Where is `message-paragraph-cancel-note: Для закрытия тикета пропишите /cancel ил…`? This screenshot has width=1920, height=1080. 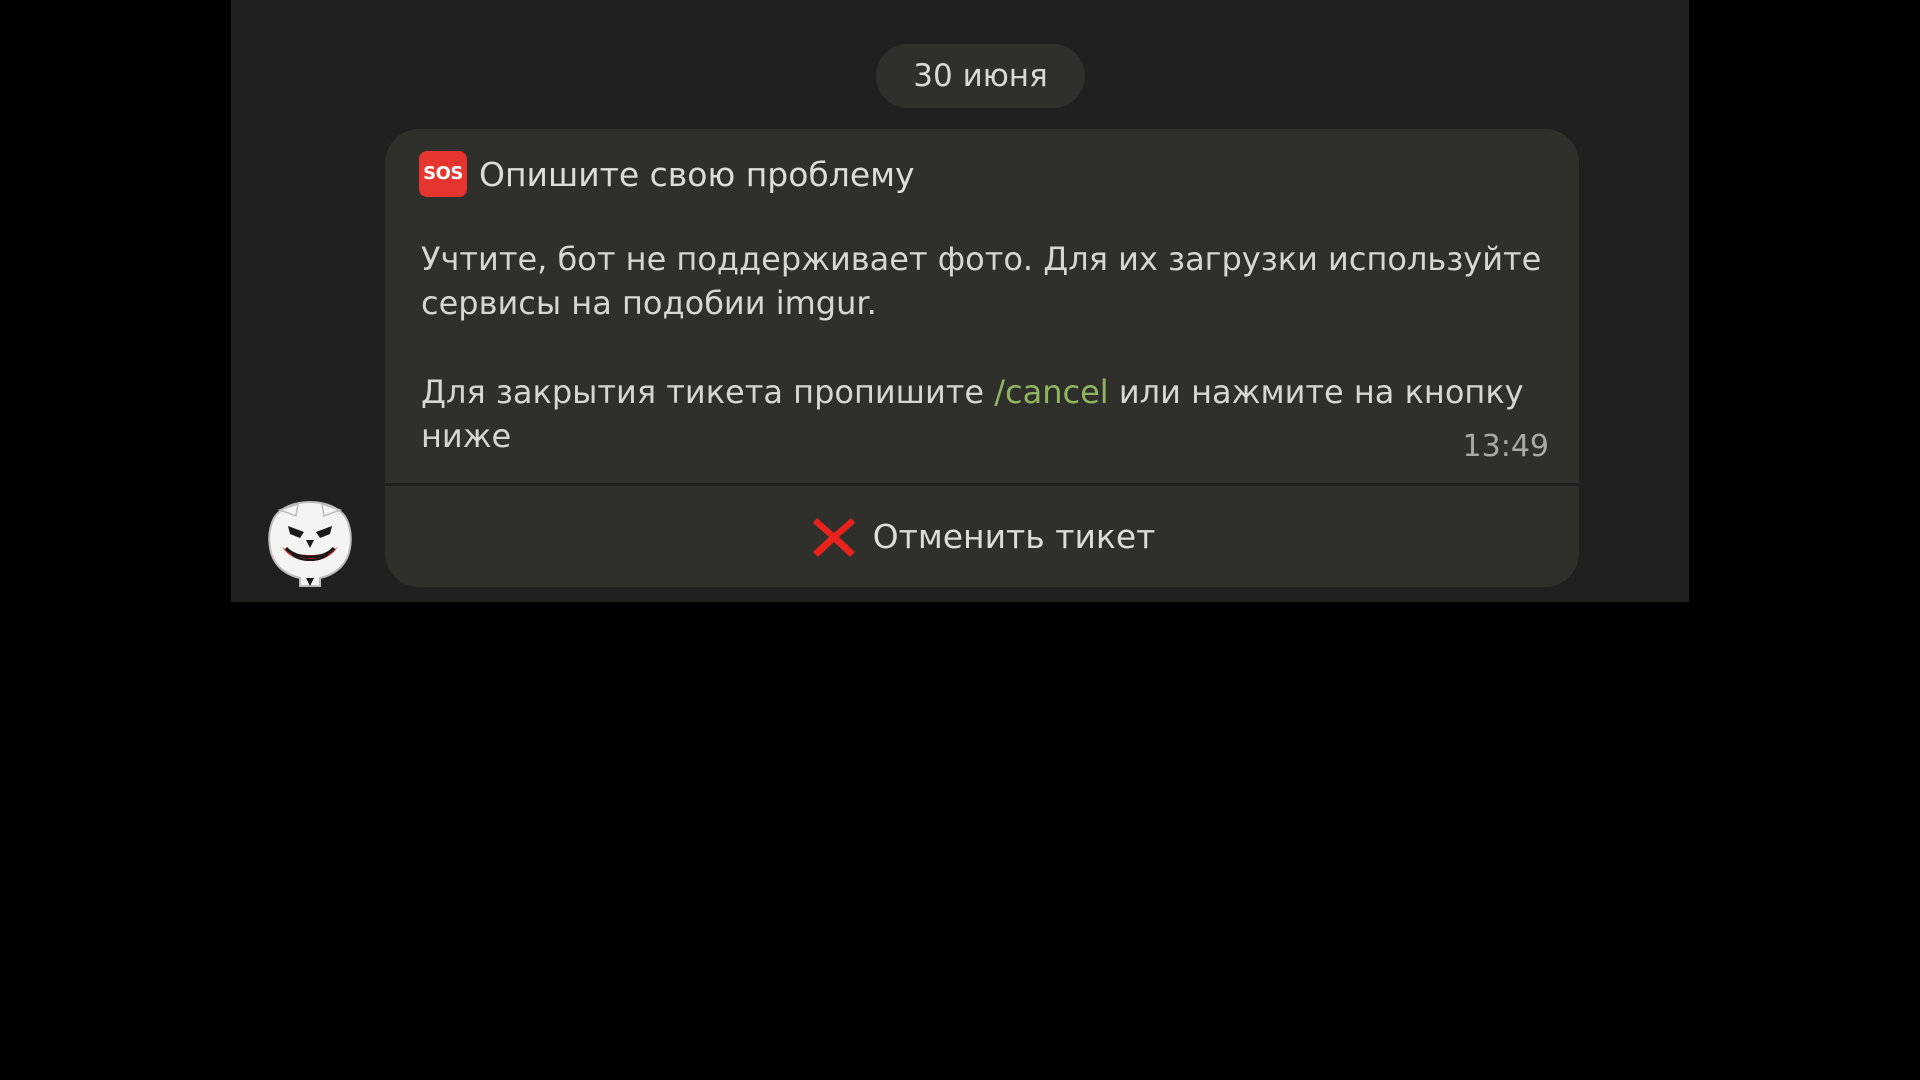
message-paragraph-cancel-note: Для закрытия тикета пропишите /cancel ил… is located at coordinates (991, 414).